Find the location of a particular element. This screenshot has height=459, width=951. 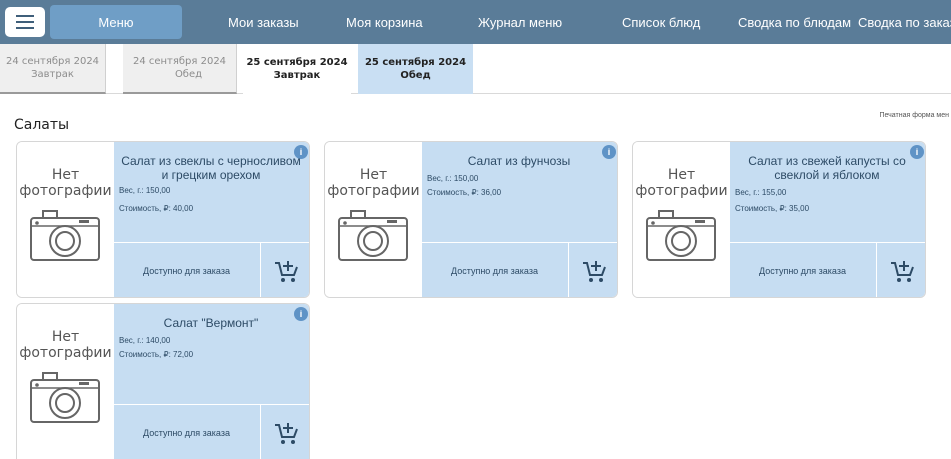

dish-weight: Вес, г.: 140,00 is located at coordinates (145, 340).